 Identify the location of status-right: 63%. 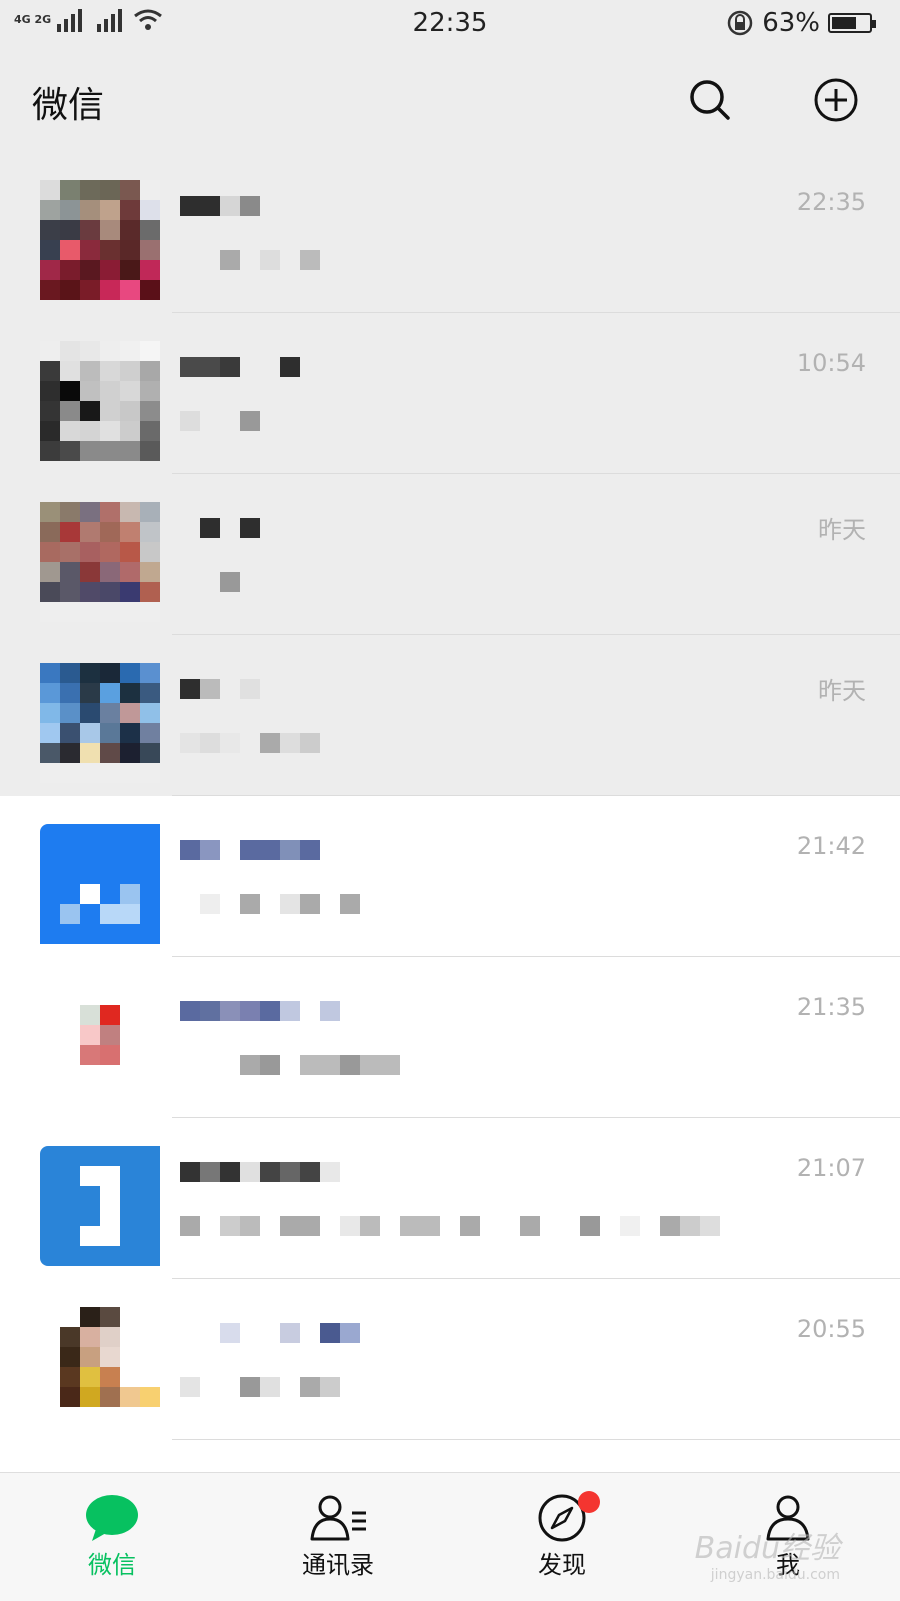
(801, 23).